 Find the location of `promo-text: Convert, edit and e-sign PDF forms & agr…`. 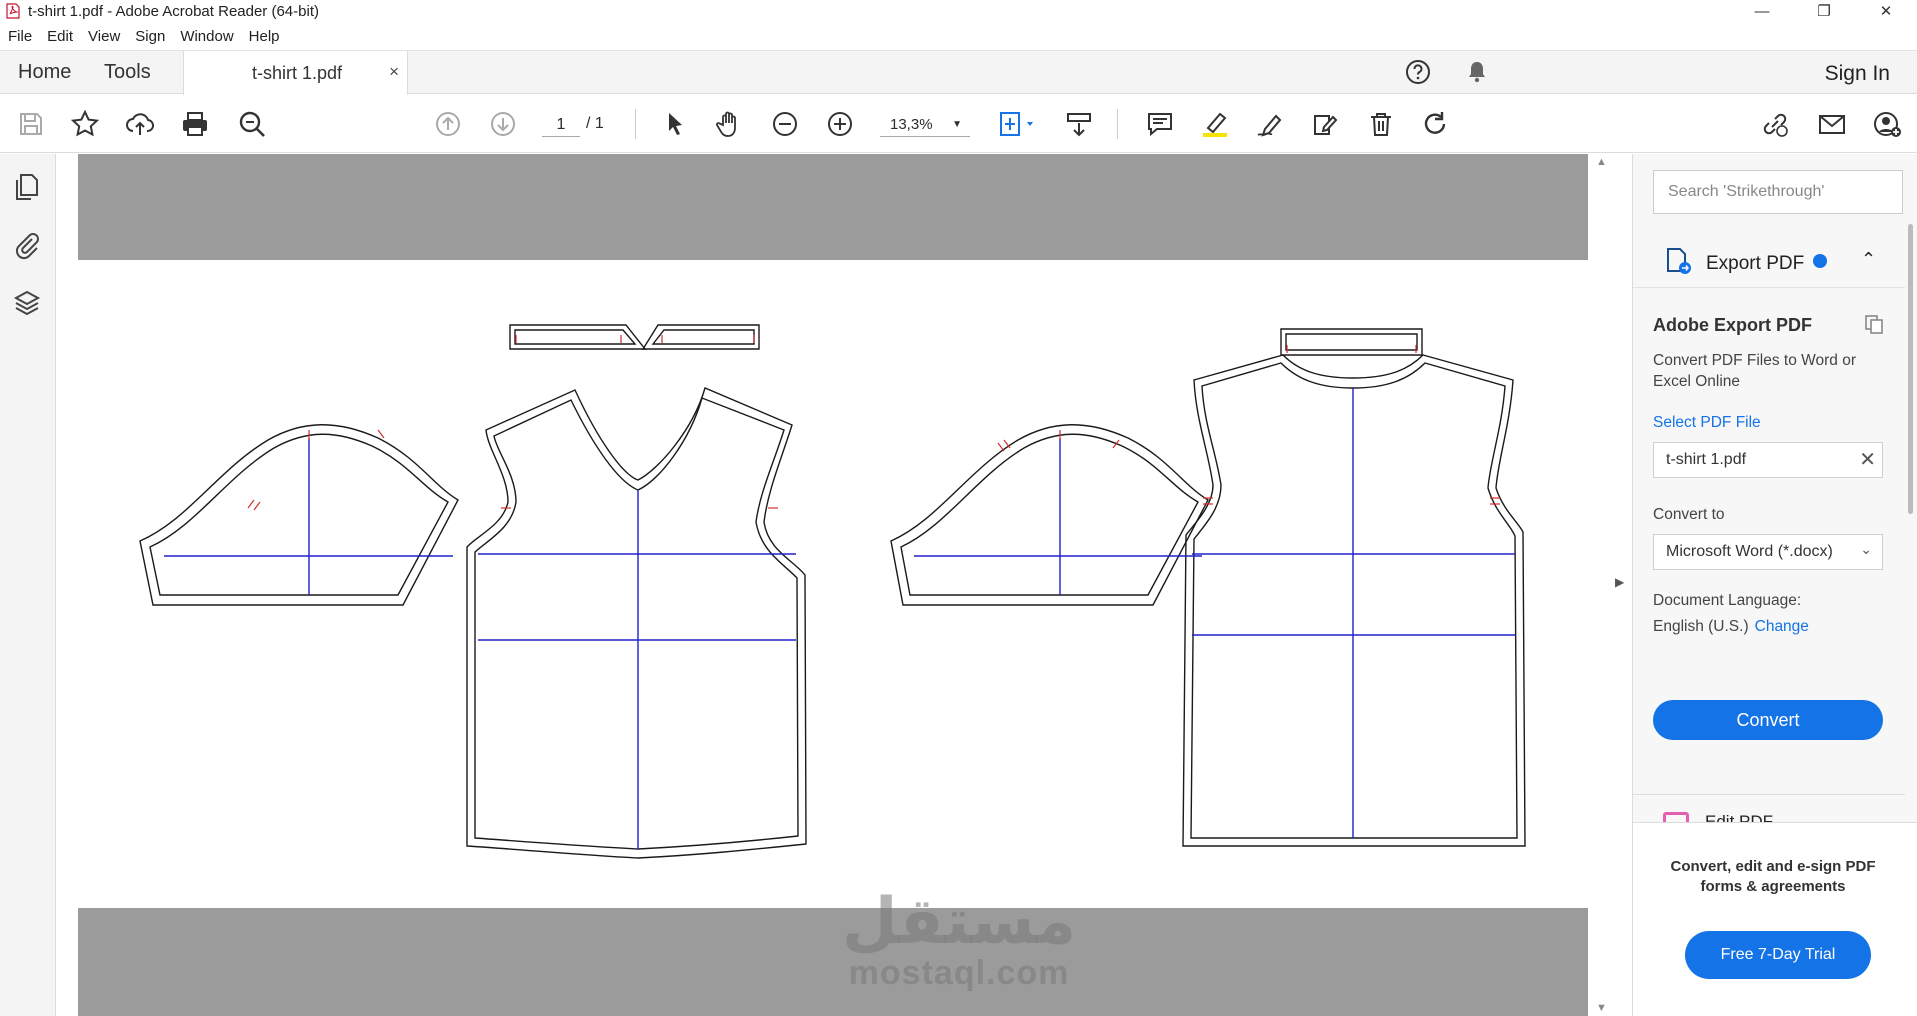

promo-text: Convert, edit and e-sign PDF forms & agr… is located at coordinates (1773, 876).